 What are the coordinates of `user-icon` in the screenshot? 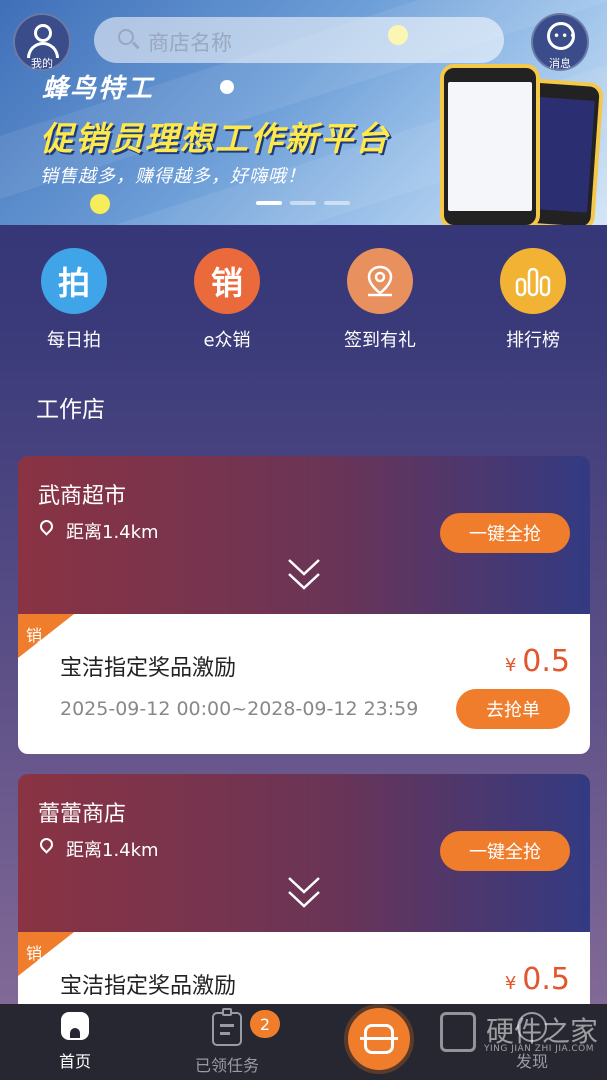 It's located at (43, 33).